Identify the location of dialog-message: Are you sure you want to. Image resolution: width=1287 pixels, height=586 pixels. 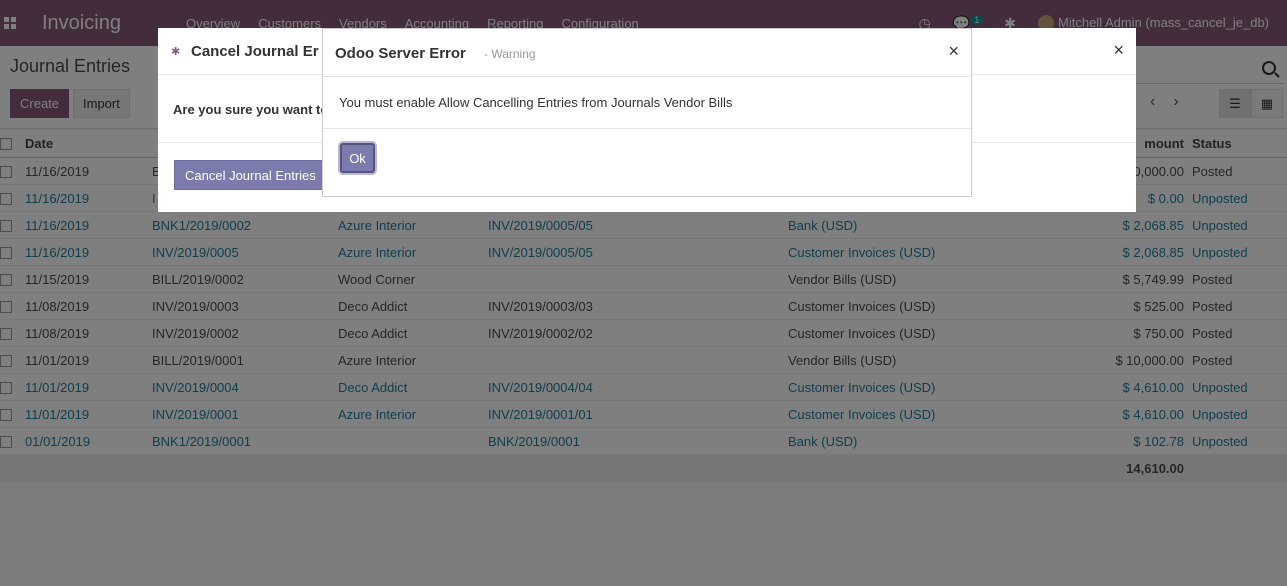
(251, 109).